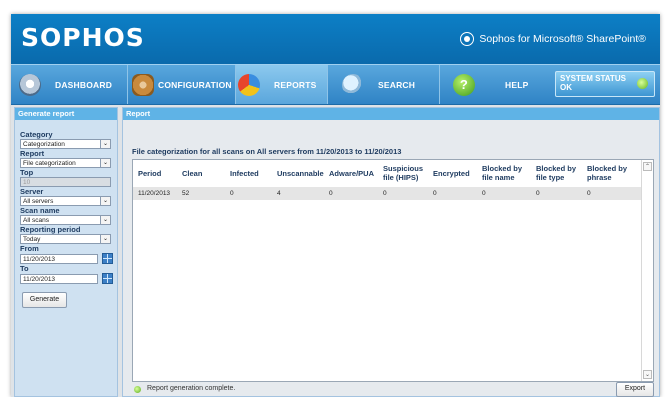 This screenshot has width=670, height=397. What do you see at coordinates (517, 84) in the screenshot?
I see `nav-help-label: HELP` at bounding box center [517, 84].